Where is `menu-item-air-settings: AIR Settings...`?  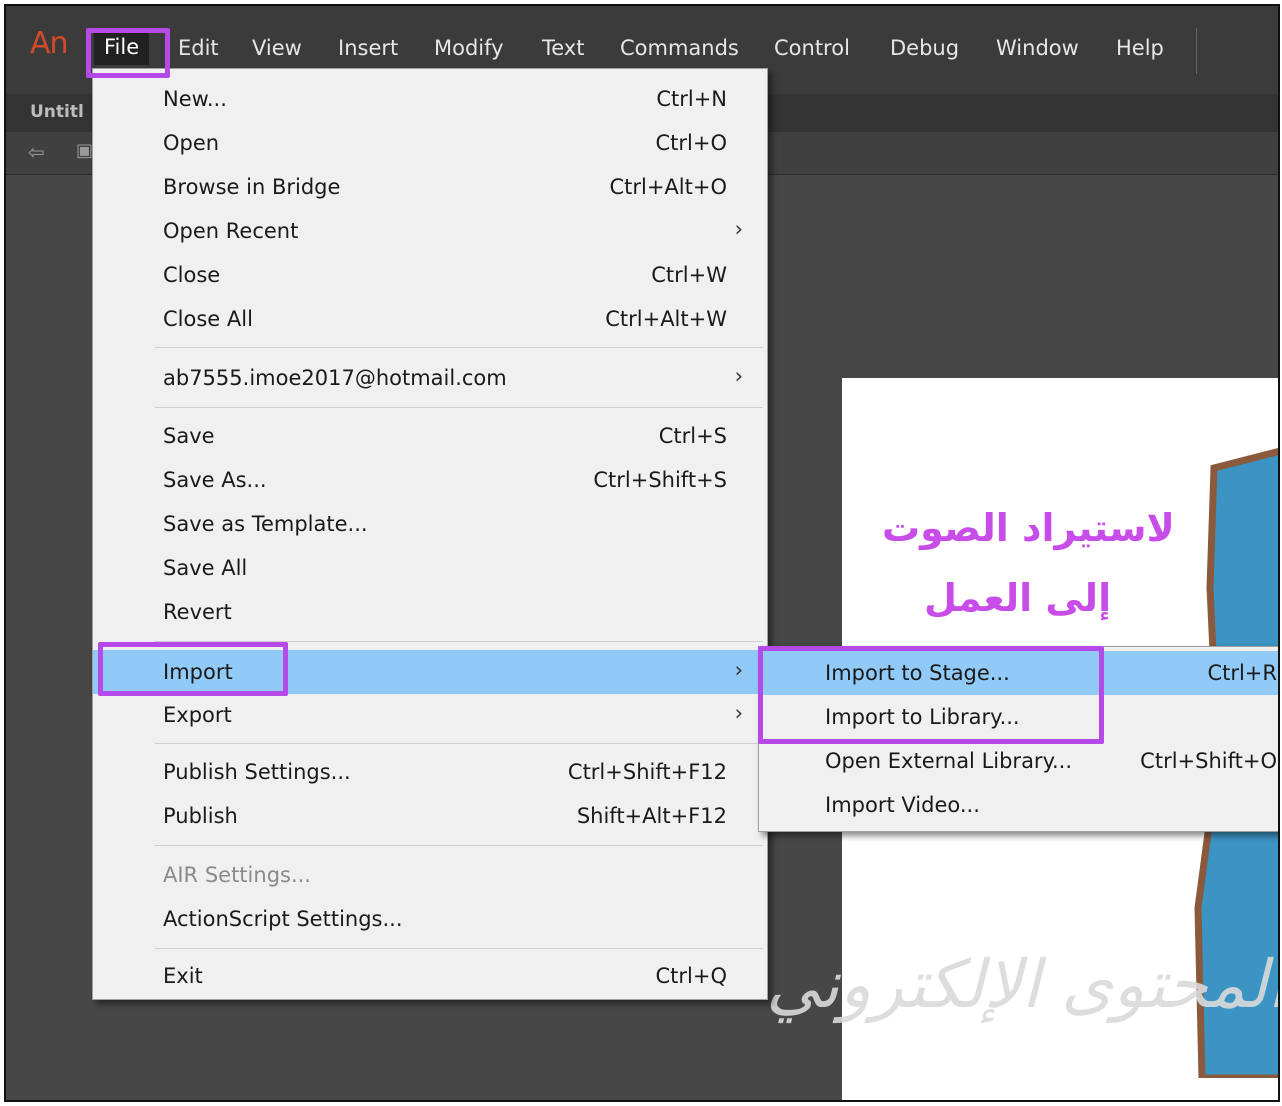
menu-item-air-settings: AIR Settings... is located at coordinates (430, 875).